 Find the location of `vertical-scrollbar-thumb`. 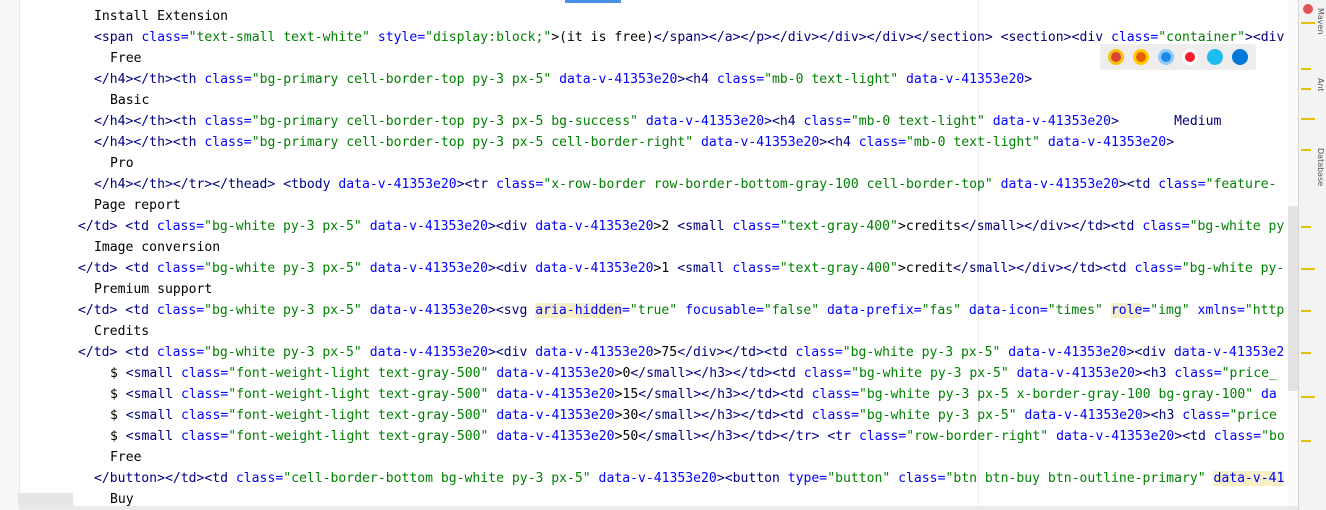

vertical-scrollbar-thumb is located at coordinates (1293, 298).